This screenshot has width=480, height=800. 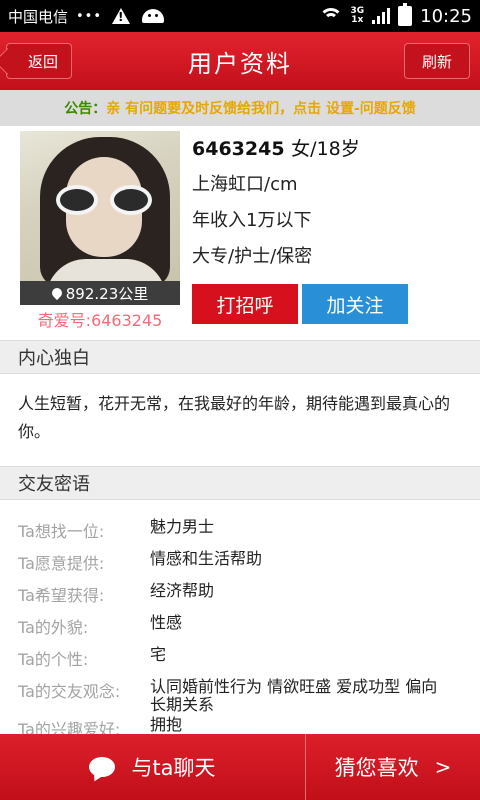 I want to click on app-header: 返回 用户资料 刷新, so click(x=240, y=61).